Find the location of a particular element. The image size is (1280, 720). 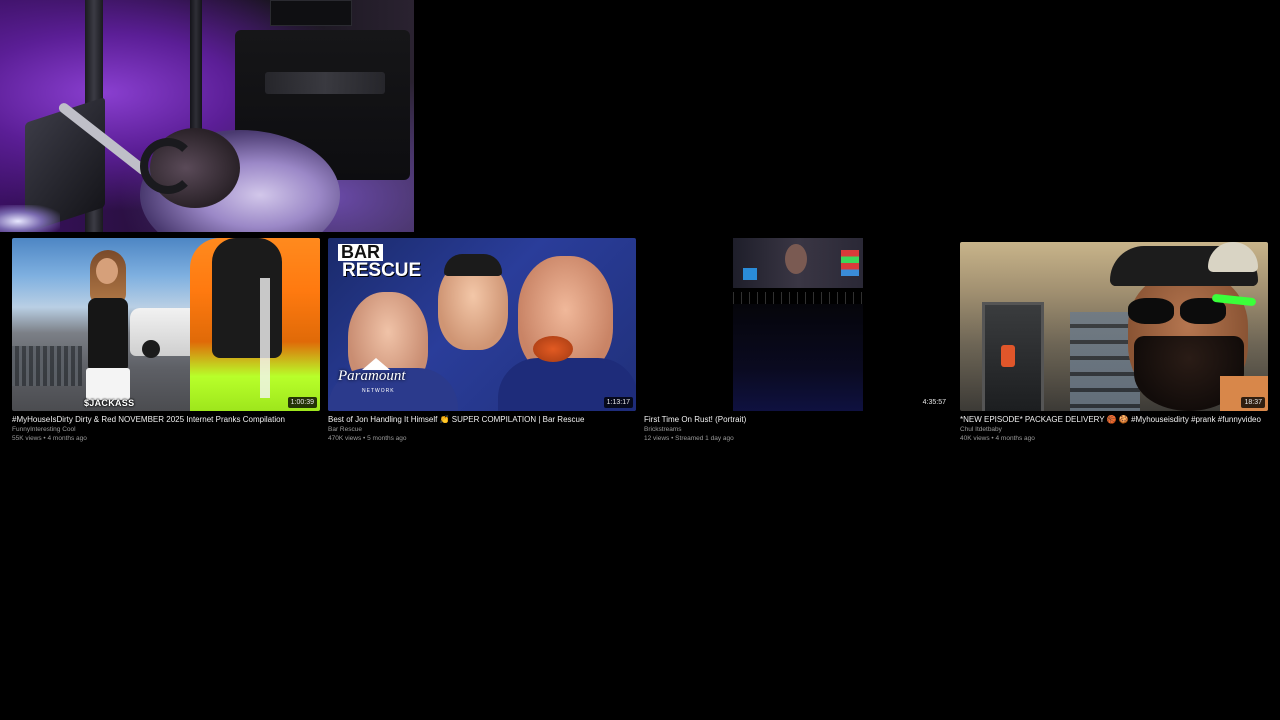

bar-rescue-logo: BAR RESCUE is located at coordinates (379, 261).